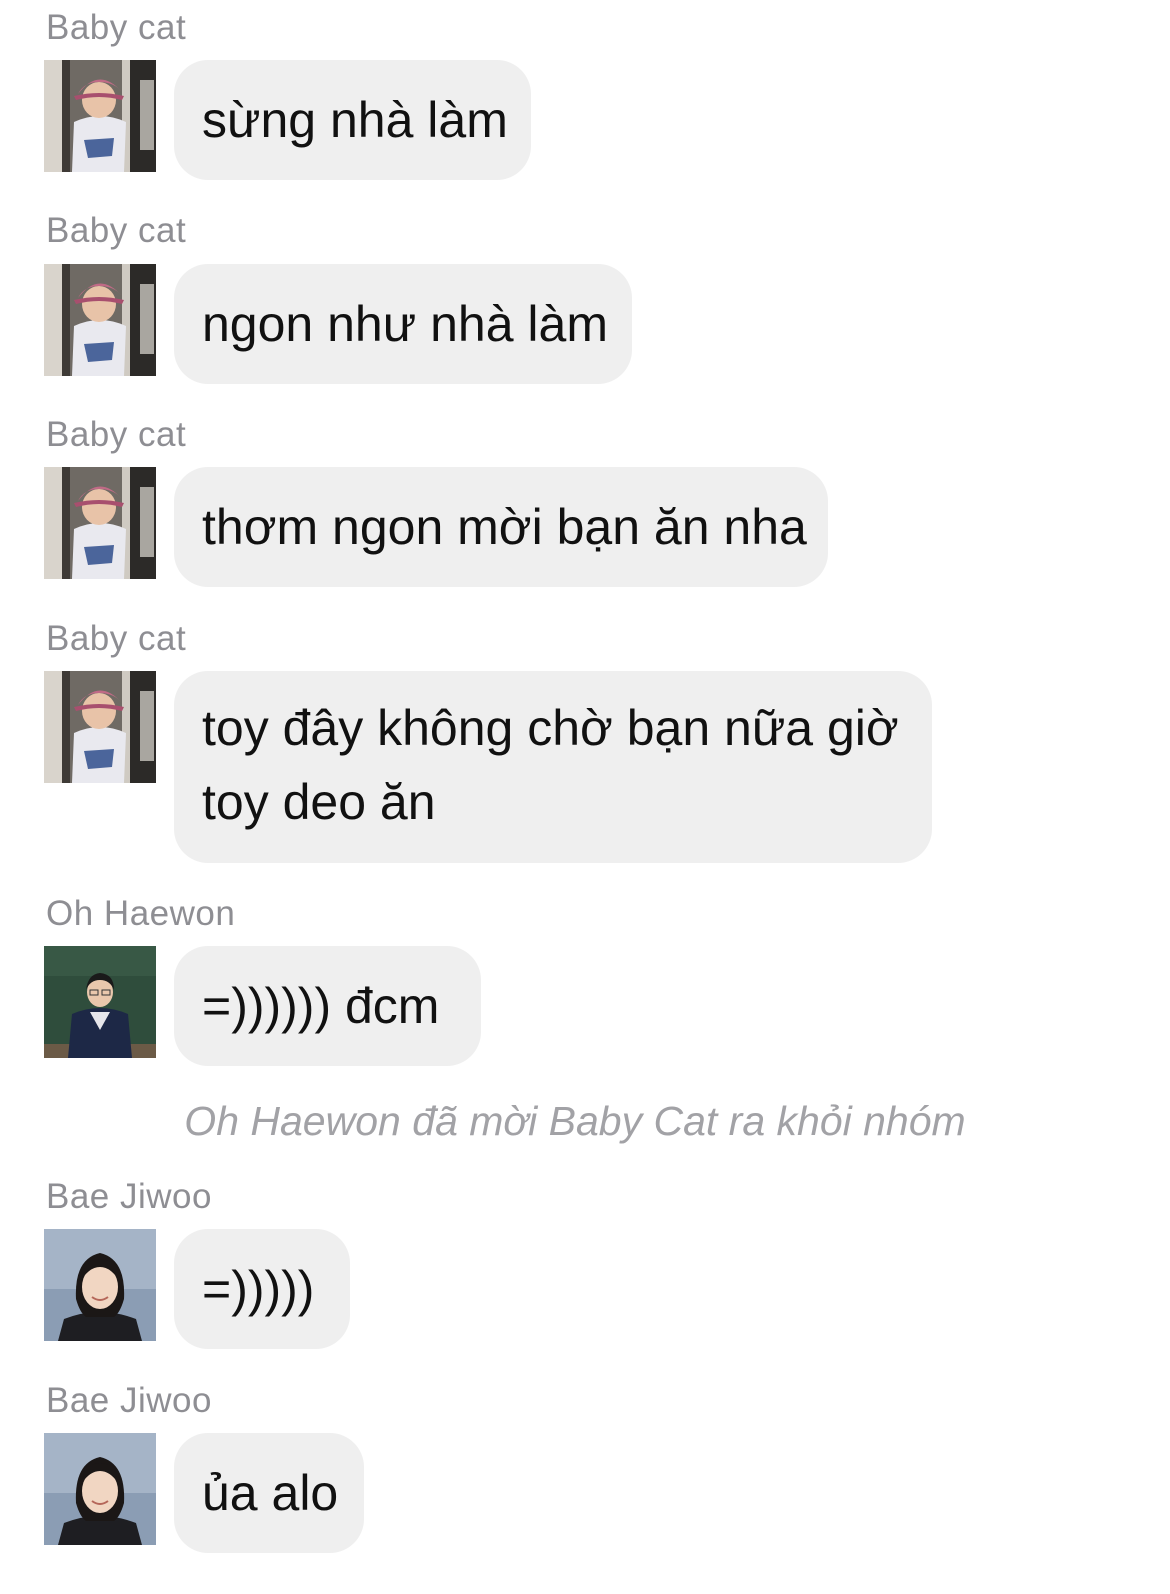 The image size is (1170, 1594). I want to click on message-text-line: toy deo ăn, so click(319, 802).